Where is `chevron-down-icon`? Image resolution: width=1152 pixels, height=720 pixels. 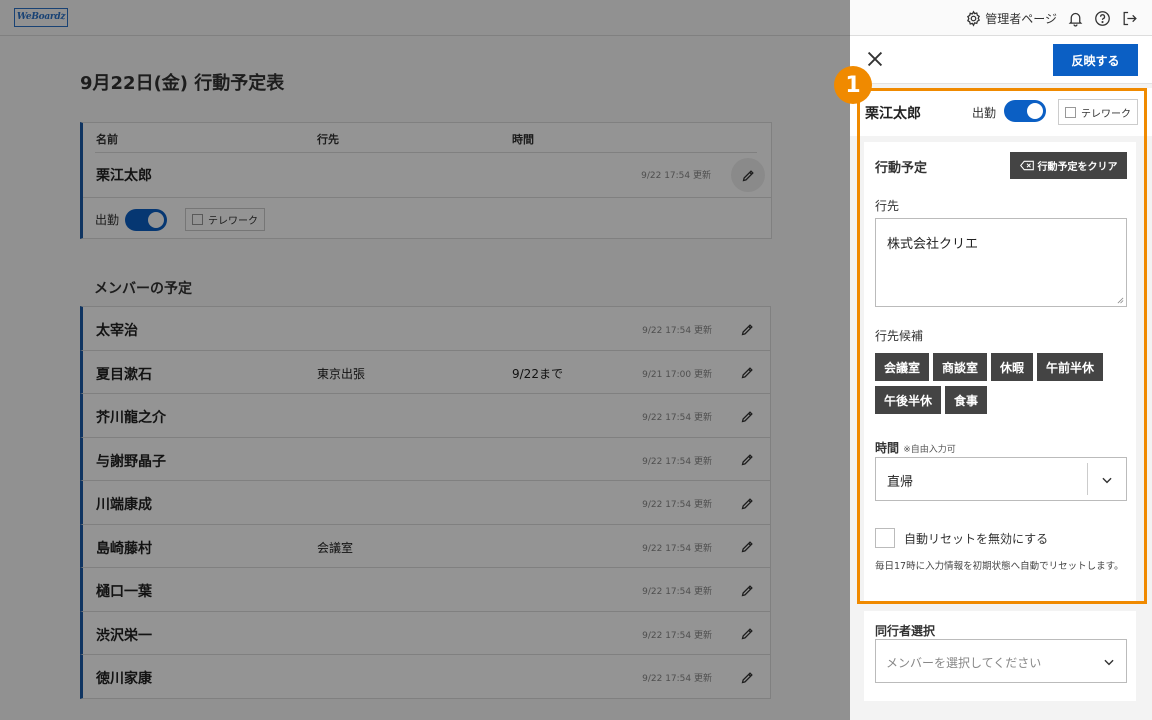 chevron-down-icon is located at coordinates (1109, 662).